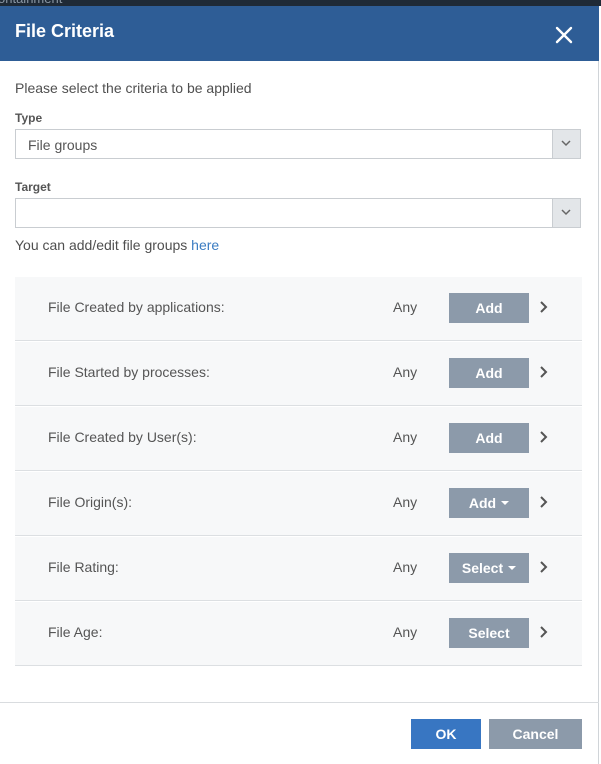 The width and height of the screenshot is (601, 764). I want to click on ok-button: OK, so click(446, 734).